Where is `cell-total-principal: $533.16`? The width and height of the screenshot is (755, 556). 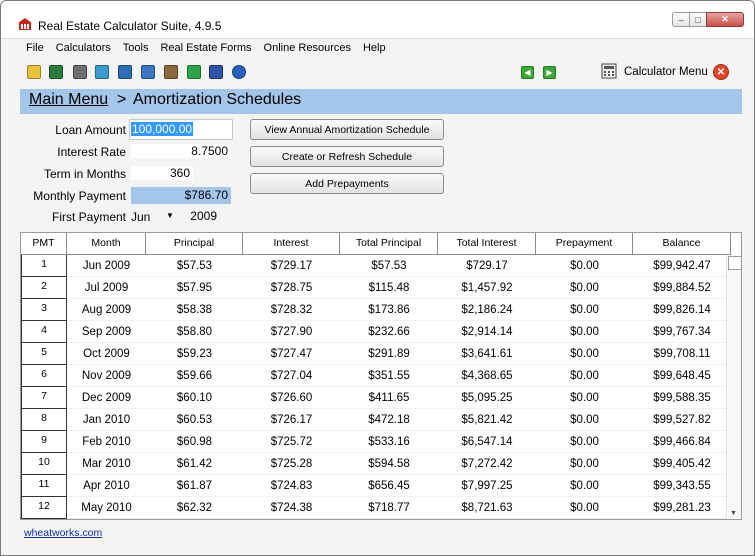
cell-total-principal: $533.16 is located at coordinates (389, 442).